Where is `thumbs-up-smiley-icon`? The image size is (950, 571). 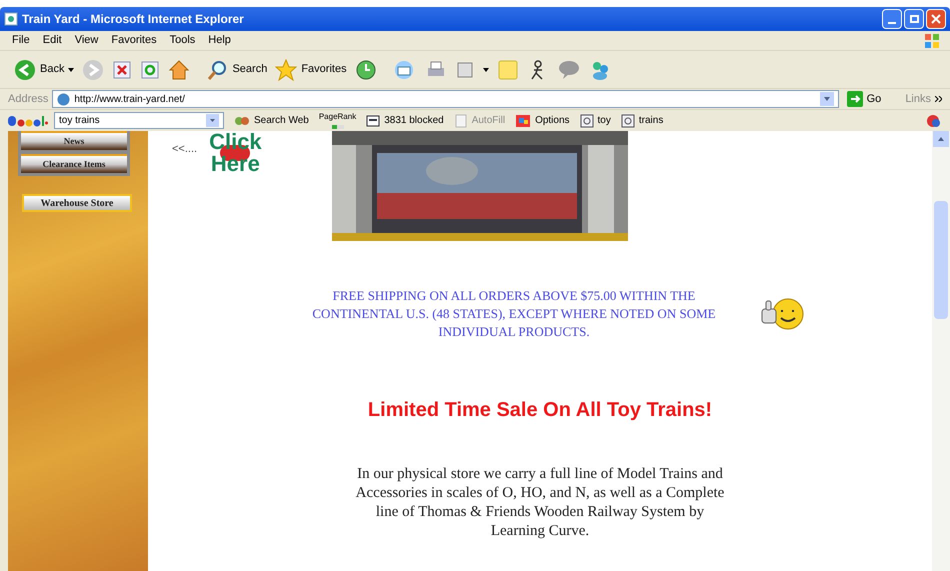 thumbs-up-smiley-icon is located at coordinates (783, 314).